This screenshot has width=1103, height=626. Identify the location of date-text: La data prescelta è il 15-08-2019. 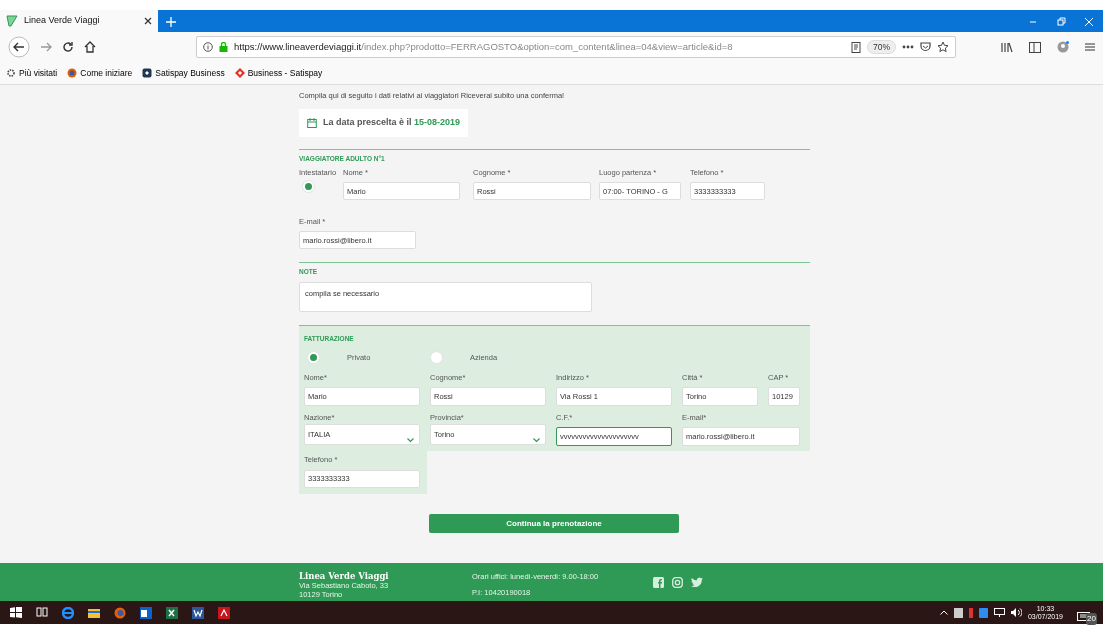
(392, 123).